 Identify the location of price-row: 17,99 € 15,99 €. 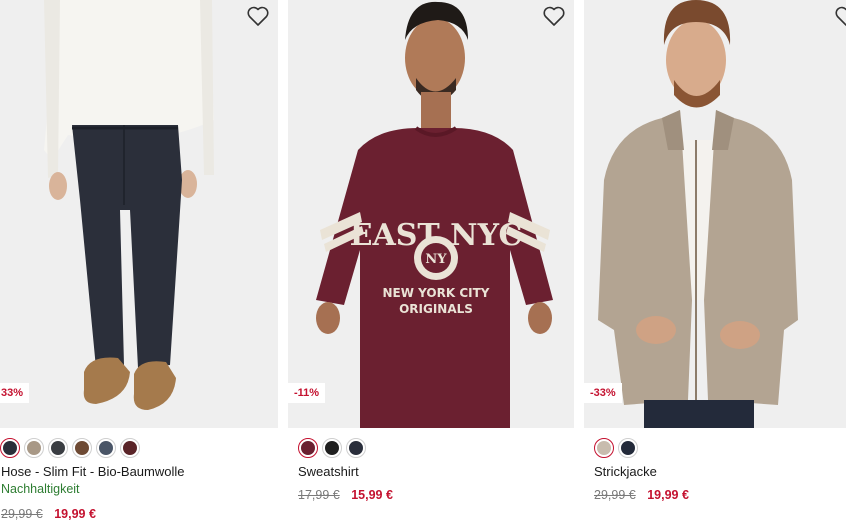
(345, 495).